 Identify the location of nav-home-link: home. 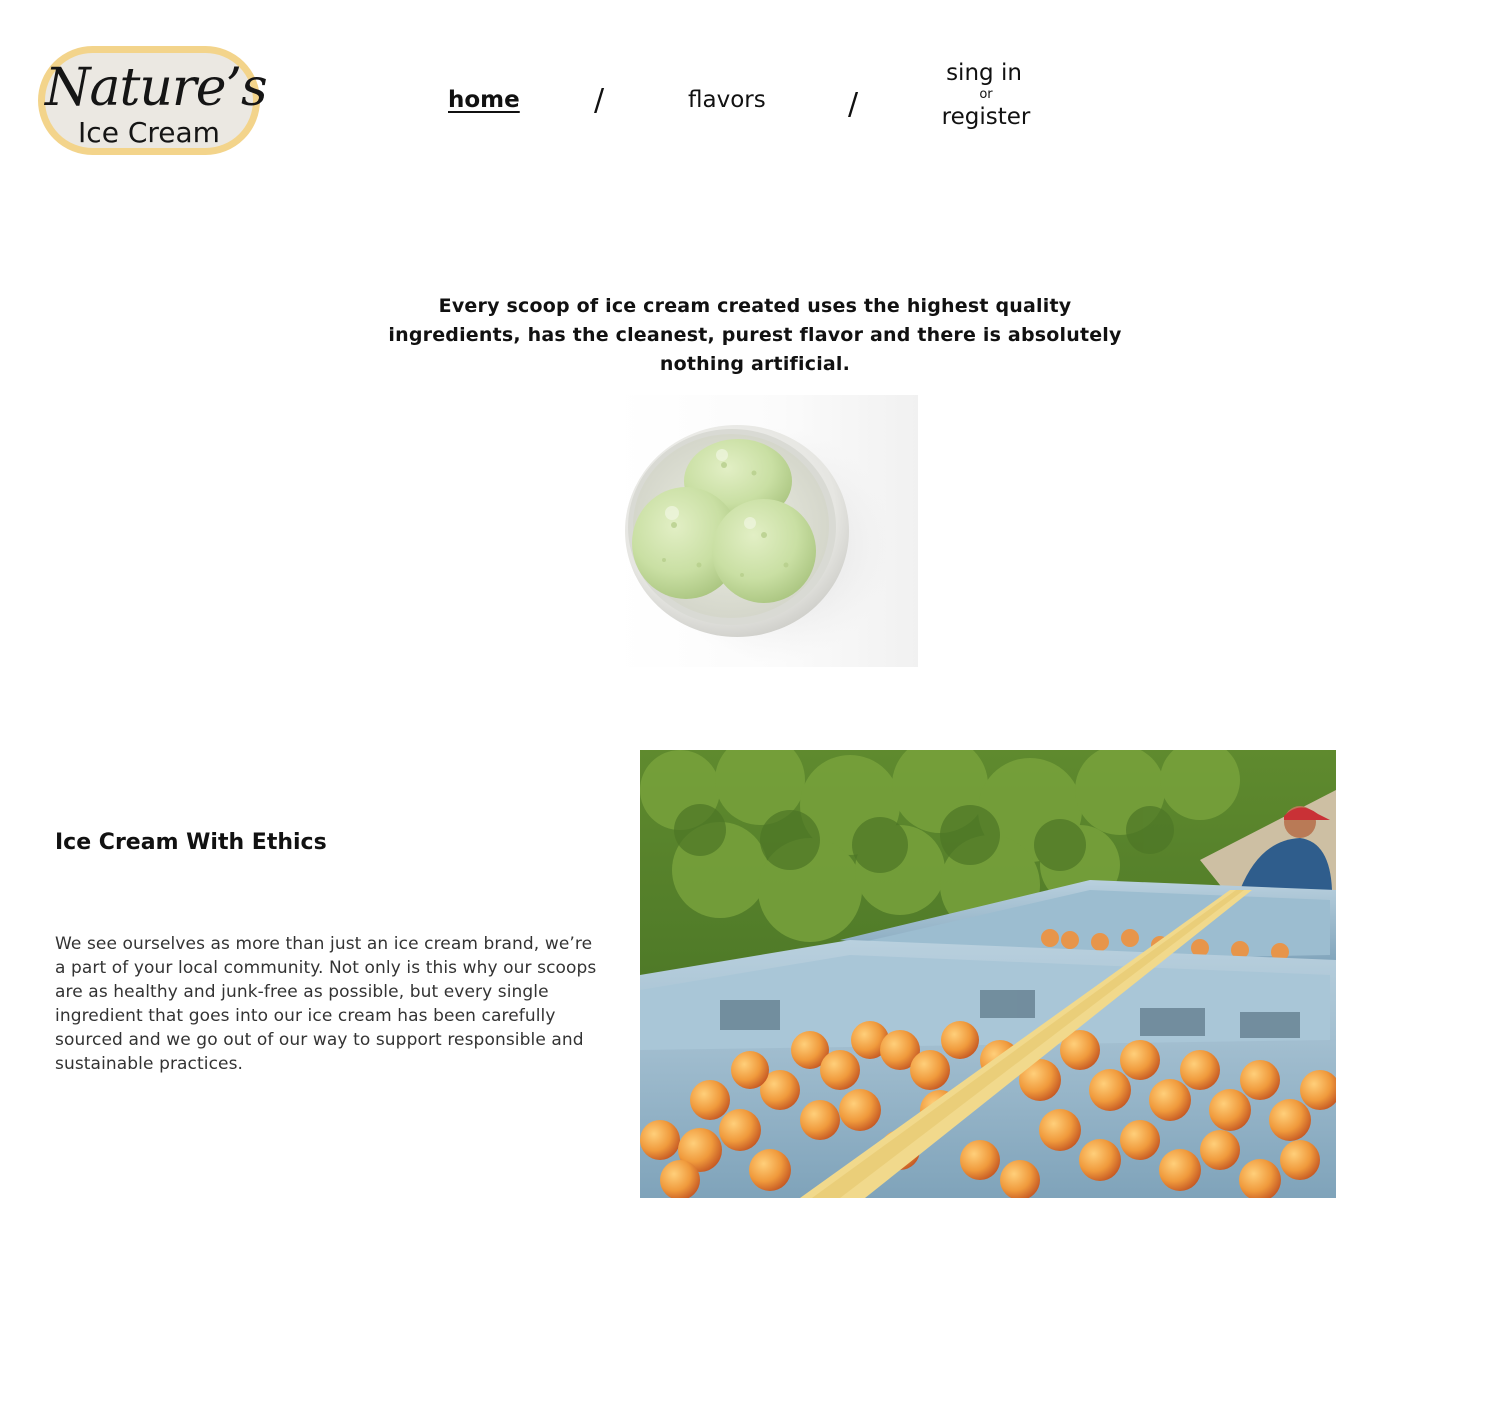
(484, 100).